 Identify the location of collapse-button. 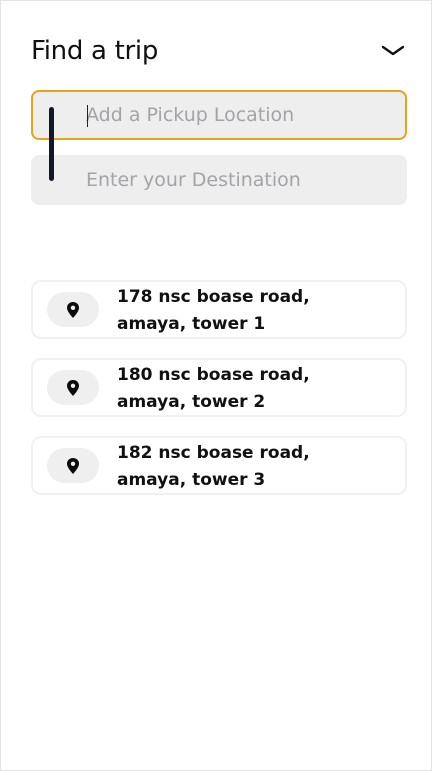
(393, 51).